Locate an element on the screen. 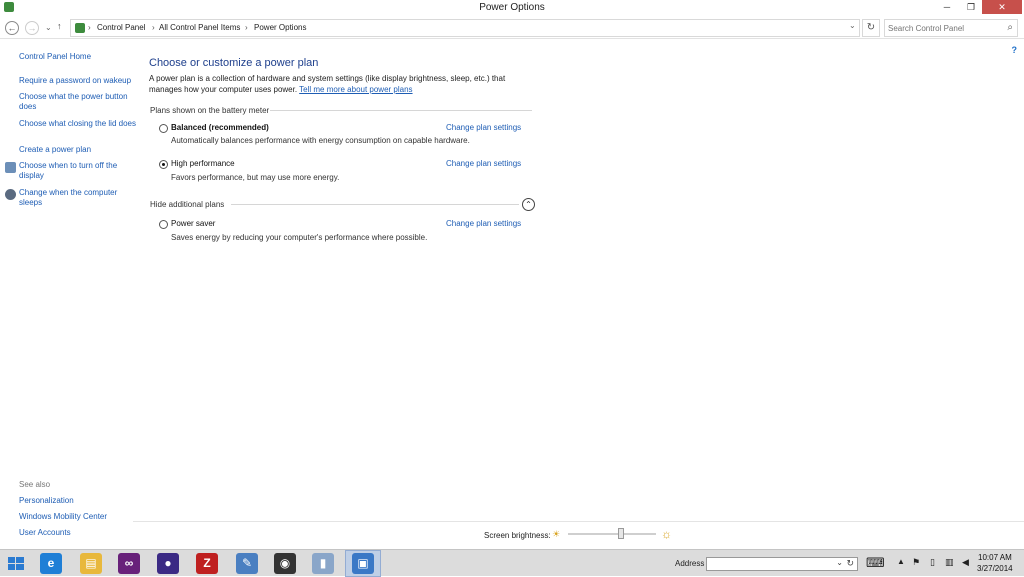 This screenshot has width=1024, height=577. sidebar-item-power-button: Choose what the power button does is located at coordinates (78, 102).